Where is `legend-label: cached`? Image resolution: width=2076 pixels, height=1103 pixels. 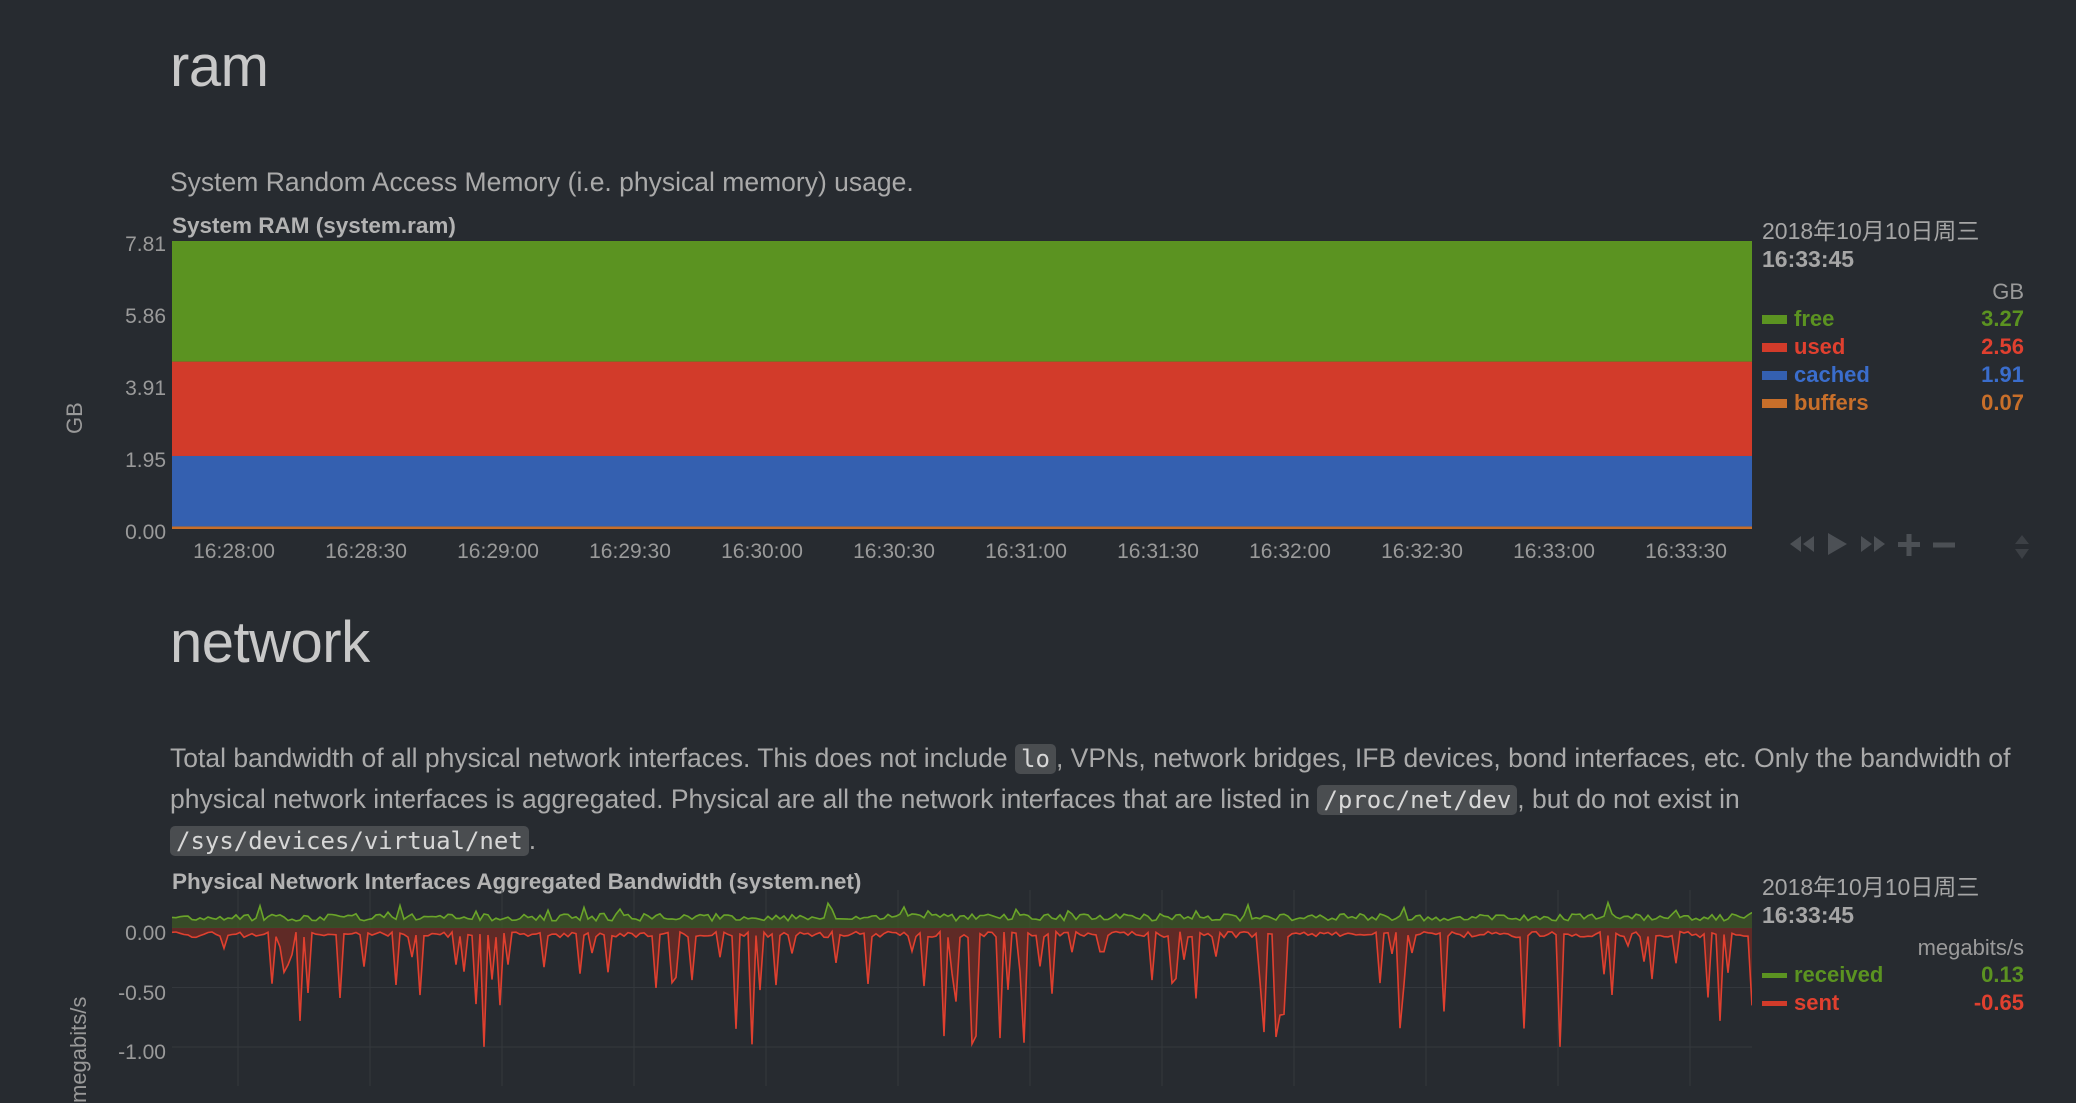
legend-label: cached is located at coordinates (1832, 374).